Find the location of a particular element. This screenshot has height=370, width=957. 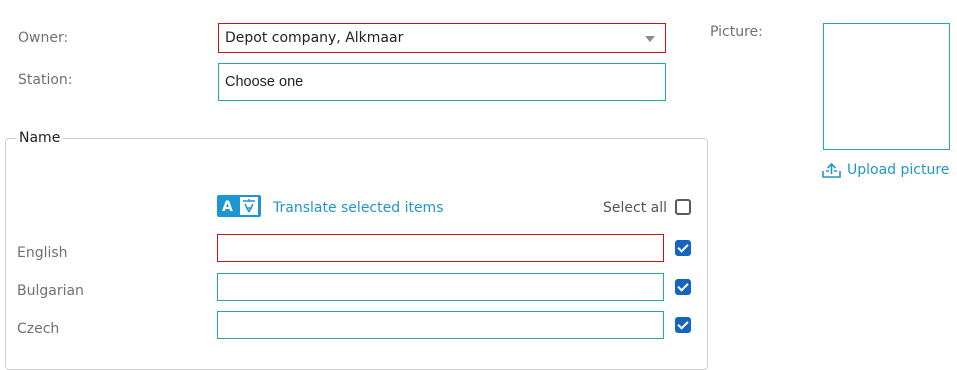

name-input-english is located at coordinates (440, 248).